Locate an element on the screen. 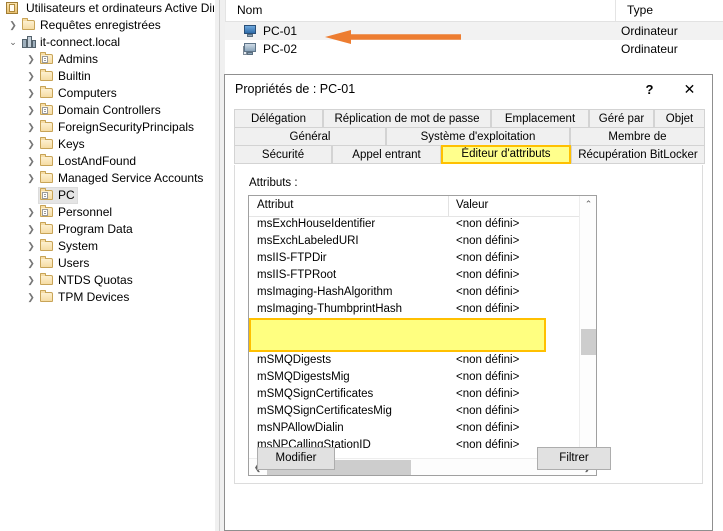 The height and width of the screenshot is (531, 723). tree-item-foreignsecurityprincipals: ❯ ForeignSecurityPrincipals is located at coordinates (107, 127).